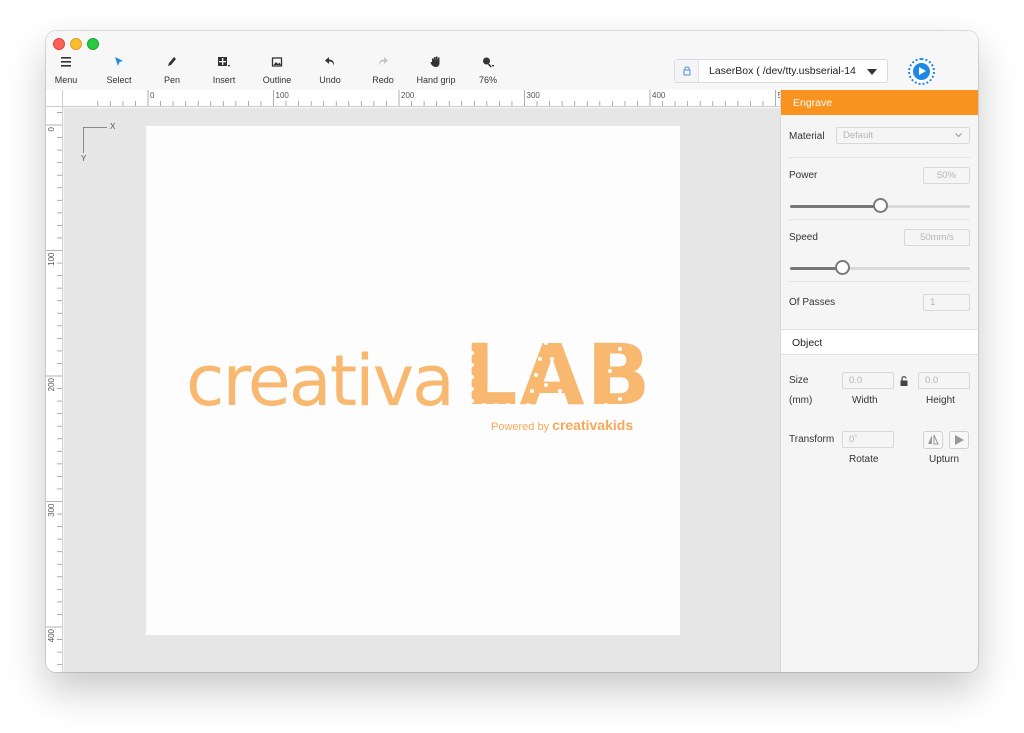 The width and height of the screenshot is (1024, 733). I want to click on unlock-icon, so click(904, 381).